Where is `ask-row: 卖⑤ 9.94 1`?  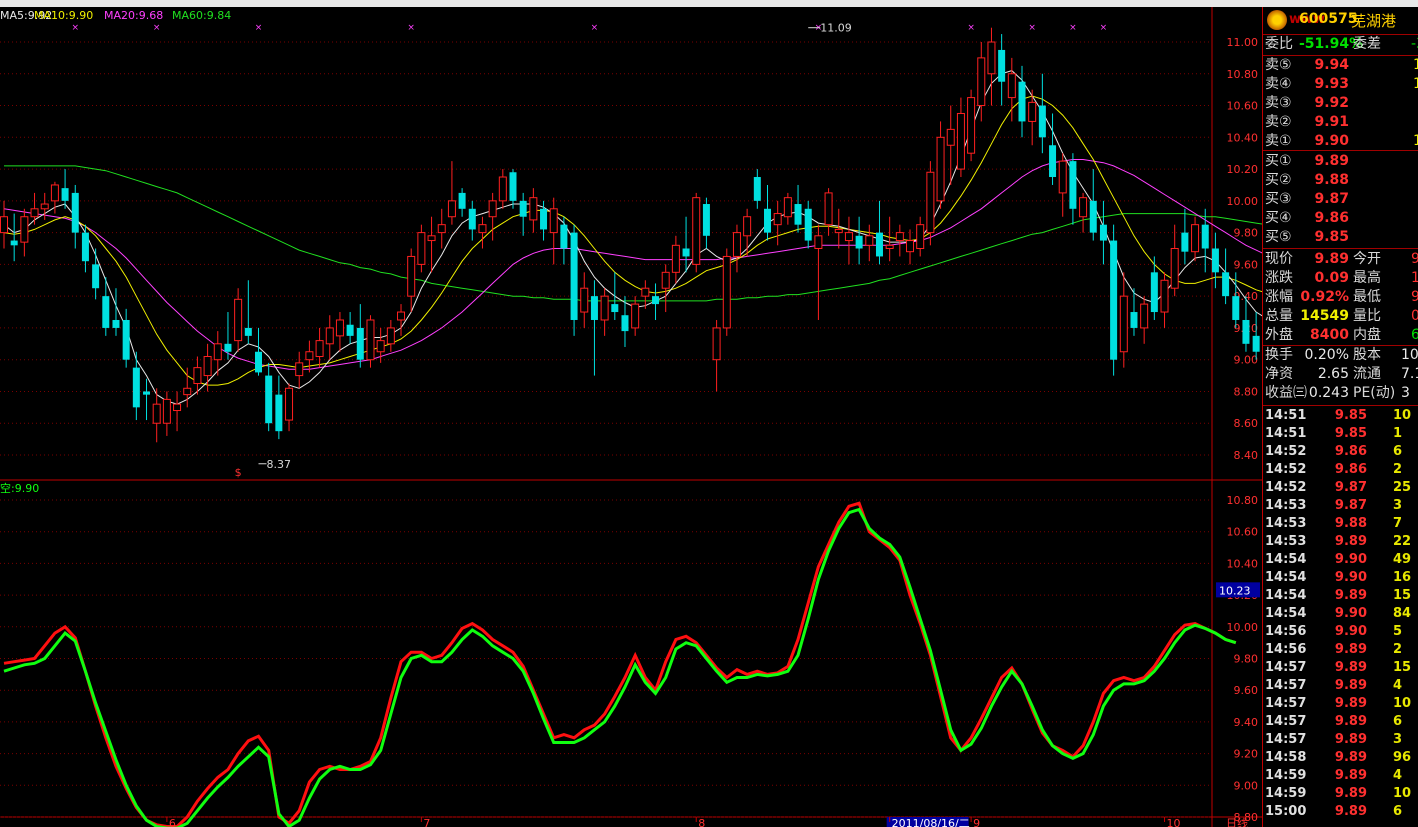
ask-row: 卖⑤ 9.94 1 is located at coordinates (1340, 65).